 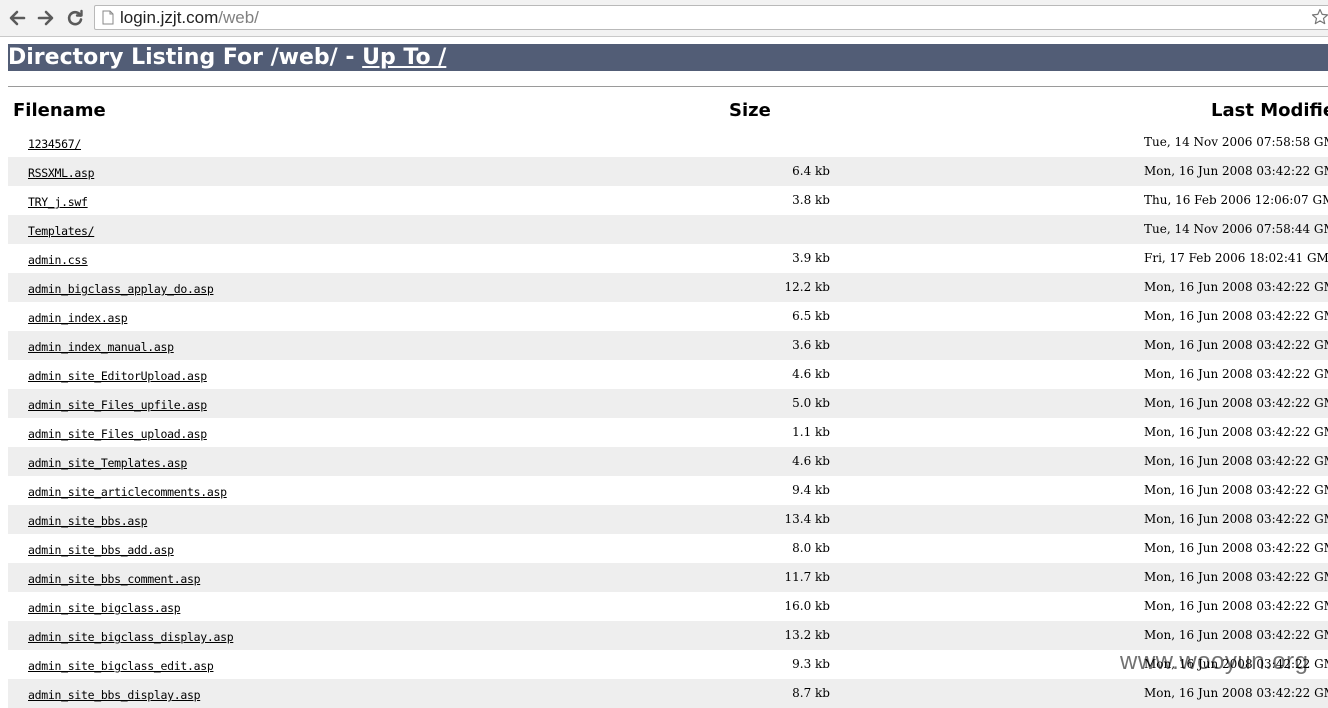 I want to click on up-to-link: Up To /, so click(x=404, y=57).